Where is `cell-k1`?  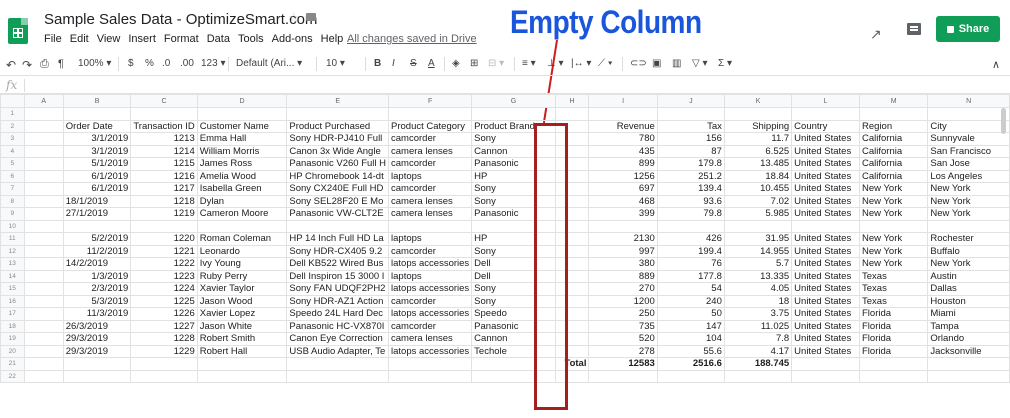
cell-k1 is located at coordinates (758, 114).